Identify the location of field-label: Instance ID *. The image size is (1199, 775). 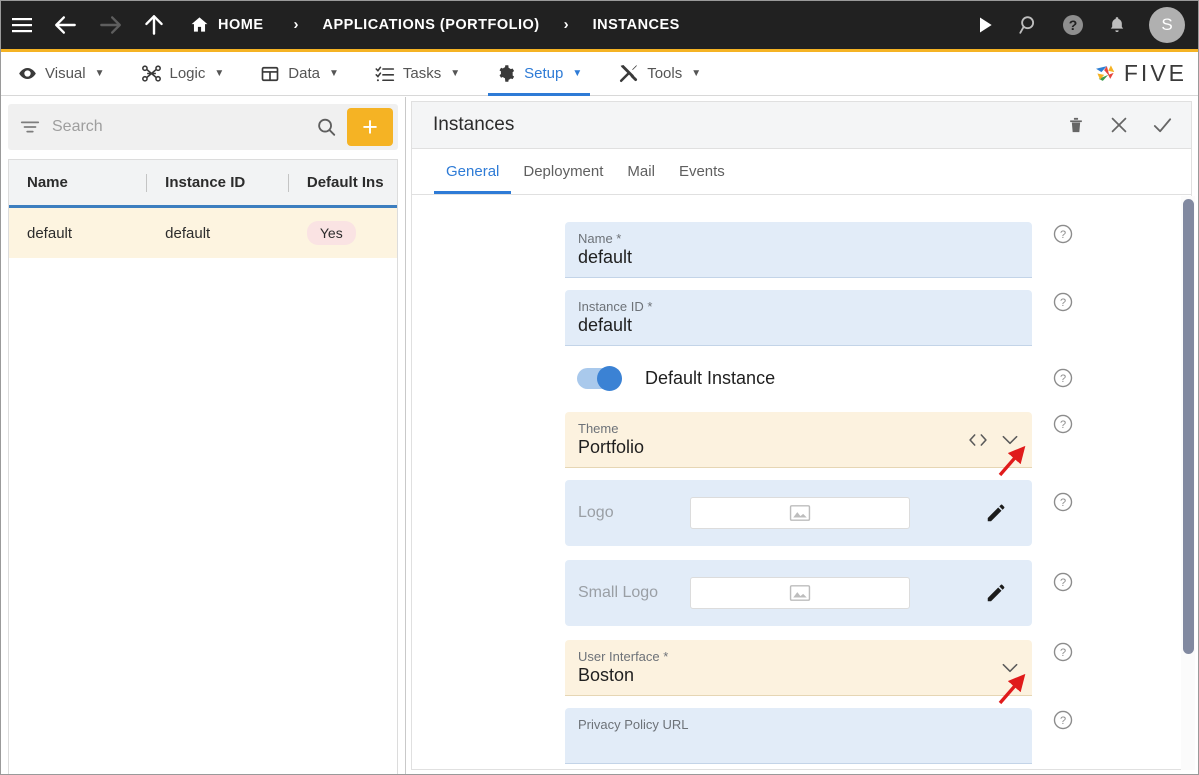
(615, 306).